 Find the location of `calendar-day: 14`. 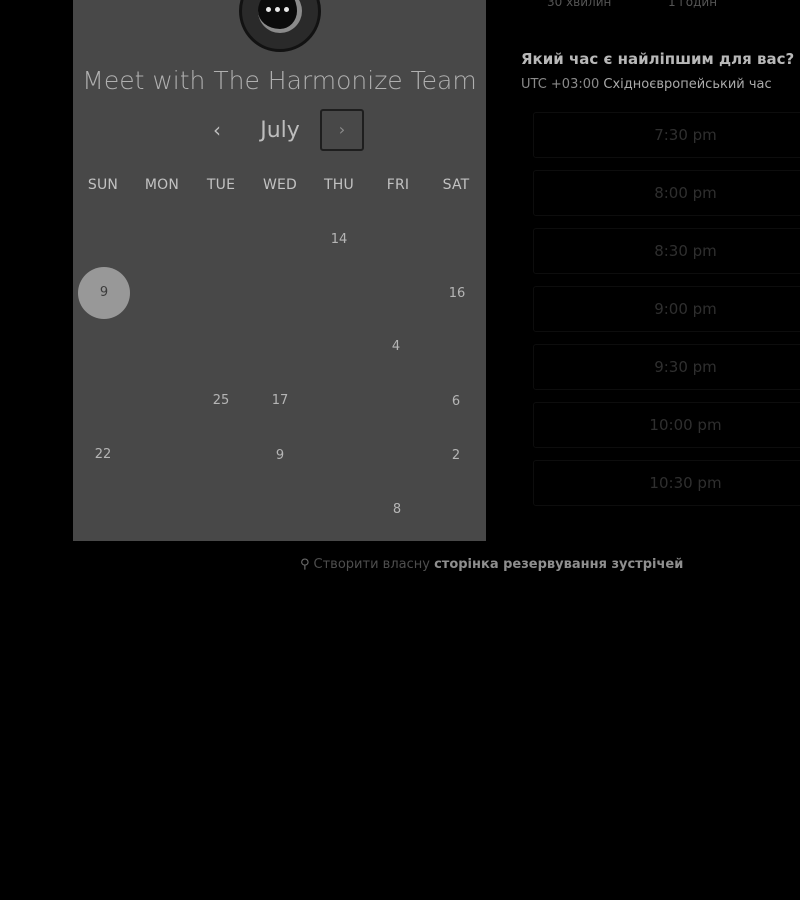

calendar-day: 14 is located at coordinates (339, 240).